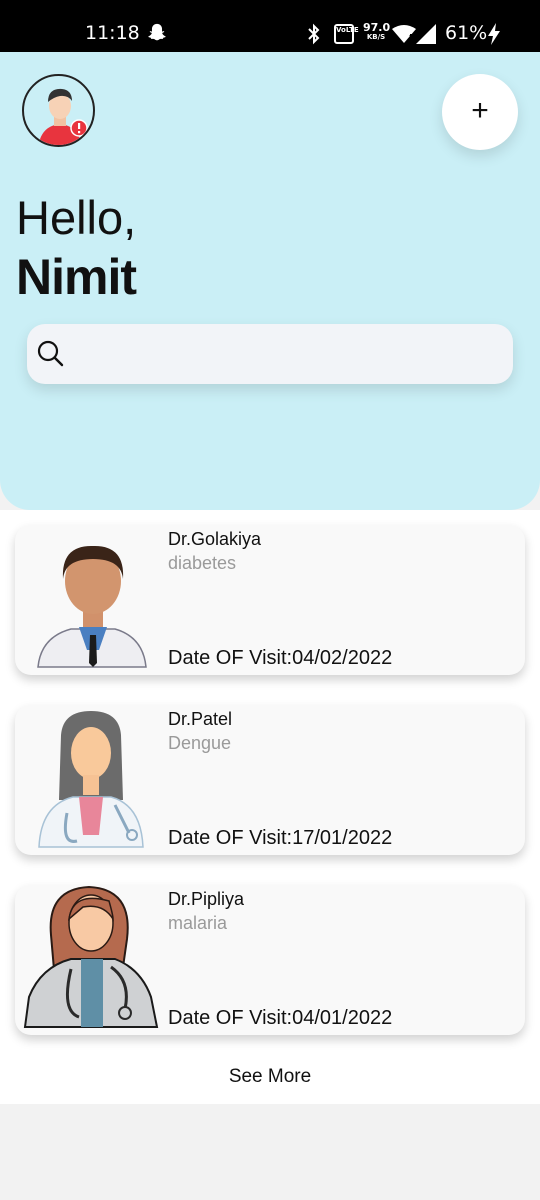 Image resolution: width=540 pixels, height=1200 pixels. I want to click on battery-level: 61%, so click(466, 33).